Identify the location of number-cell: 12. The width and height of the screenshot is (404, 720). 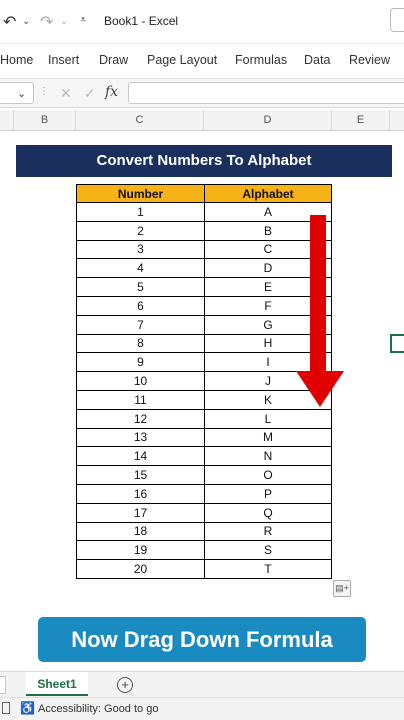
(140, 418).